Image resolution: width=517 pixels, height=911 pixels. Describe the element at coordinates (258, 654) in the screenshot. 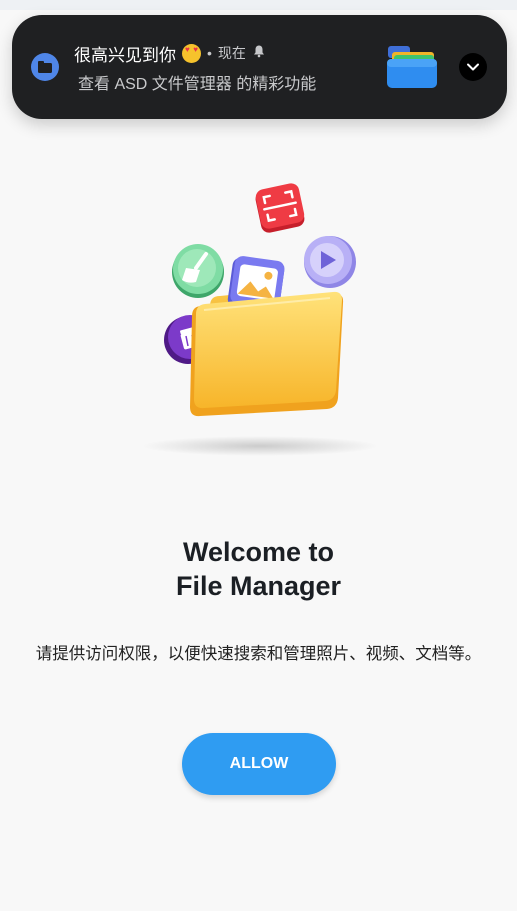

I see `permission-description: 请提供访问权限，以便快速搜索和管理照片、视频、文档等。` at that location.